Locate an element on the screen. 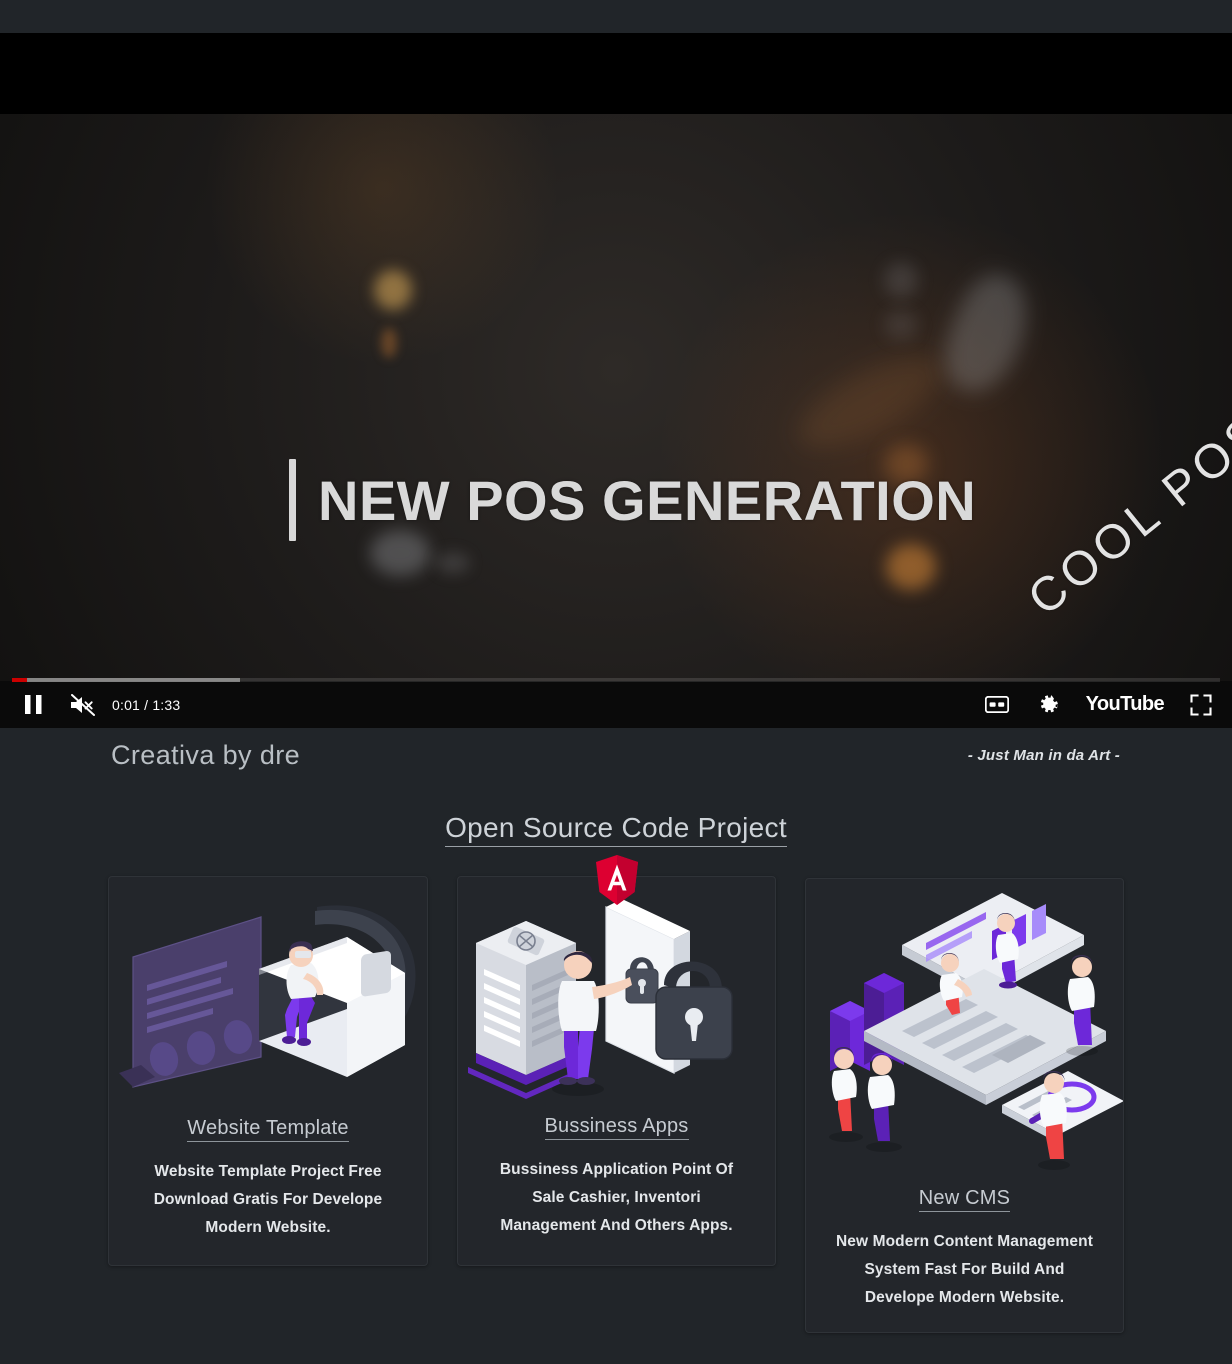  card-title-text: Website Template is located at coordinates (268, 1129).